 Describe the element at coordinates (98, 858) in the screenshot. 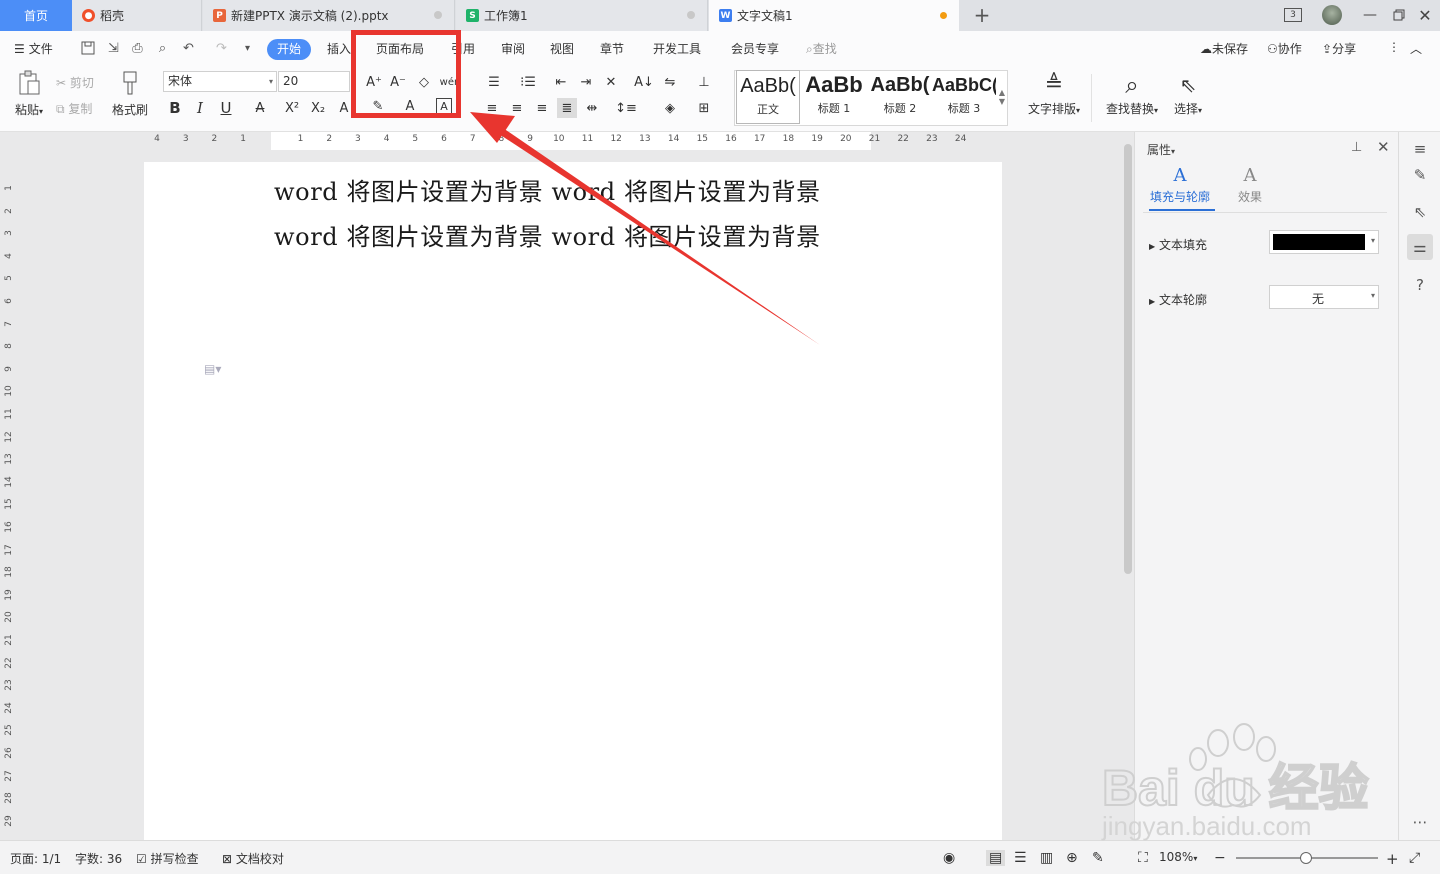

I see `word-count: 字数: 36` at that location.